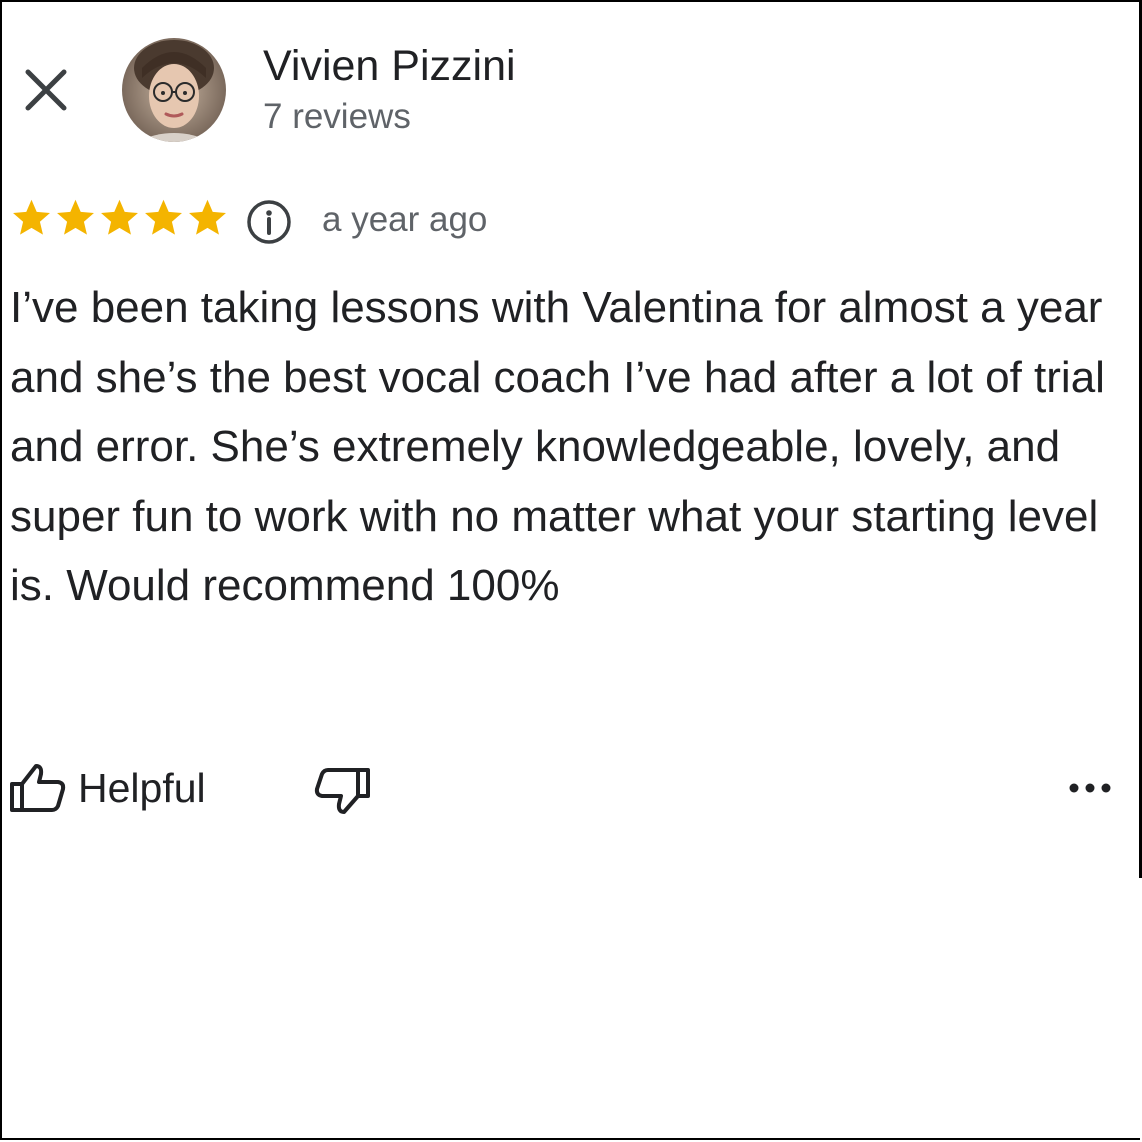  I want to click on helpful-button: Helpful, so click(107, 788).